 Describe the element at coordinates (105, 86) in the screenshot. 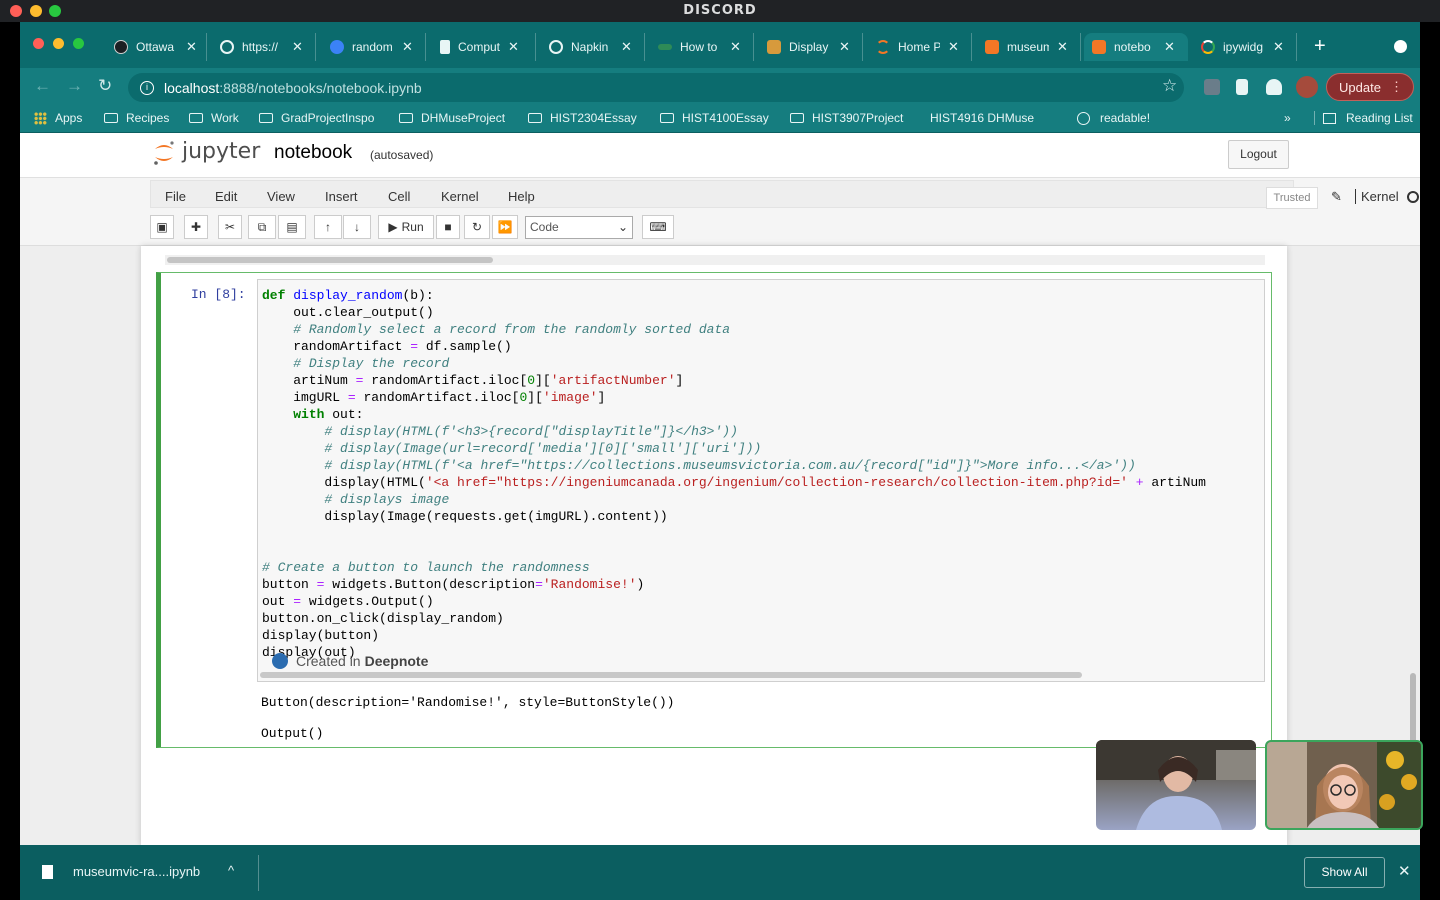

I see `reload-icon: ↻` at that location.